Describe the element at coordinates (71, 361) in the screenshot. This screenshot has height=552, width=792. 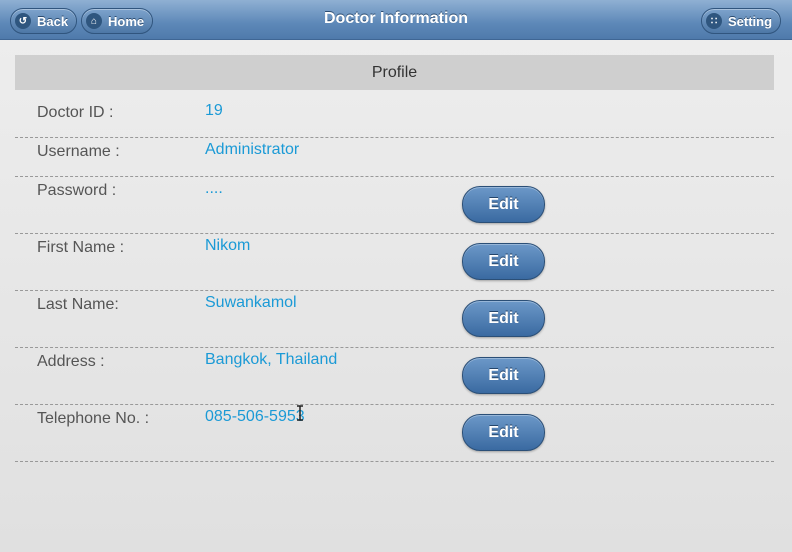
I see `address-label: Address :` at that location.